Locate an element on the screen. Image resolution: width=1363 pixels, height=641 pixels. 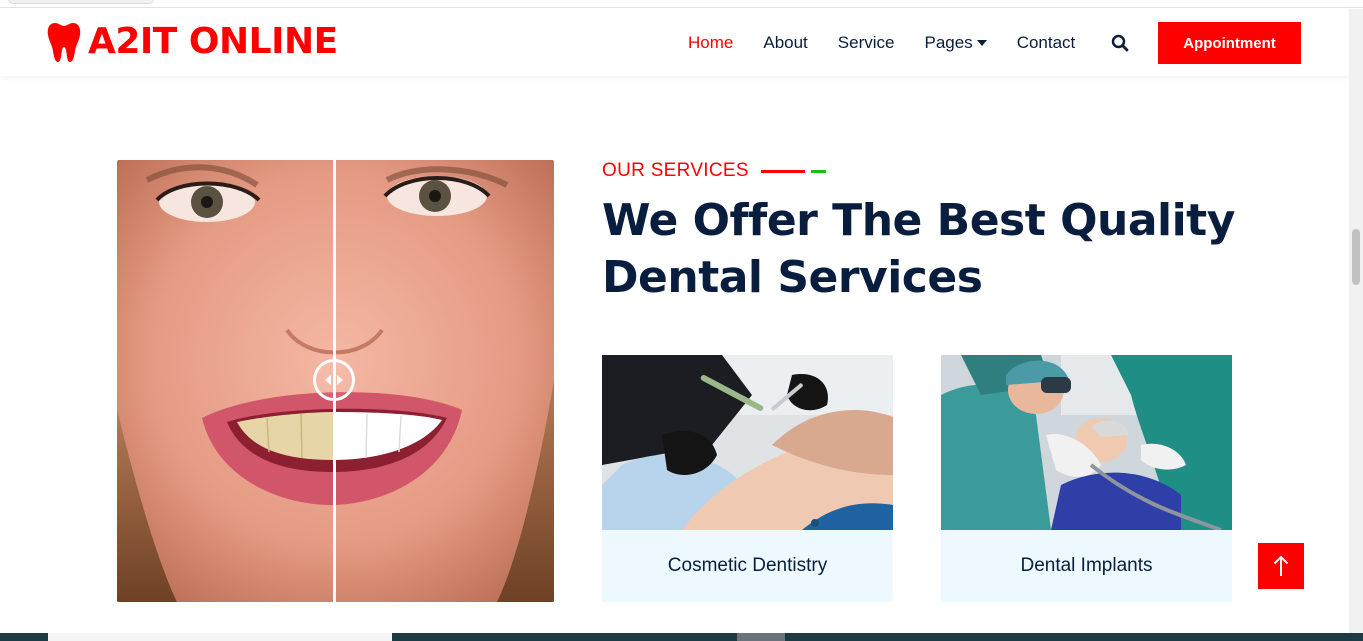
search-icon is located at coordinates (1120, 43).